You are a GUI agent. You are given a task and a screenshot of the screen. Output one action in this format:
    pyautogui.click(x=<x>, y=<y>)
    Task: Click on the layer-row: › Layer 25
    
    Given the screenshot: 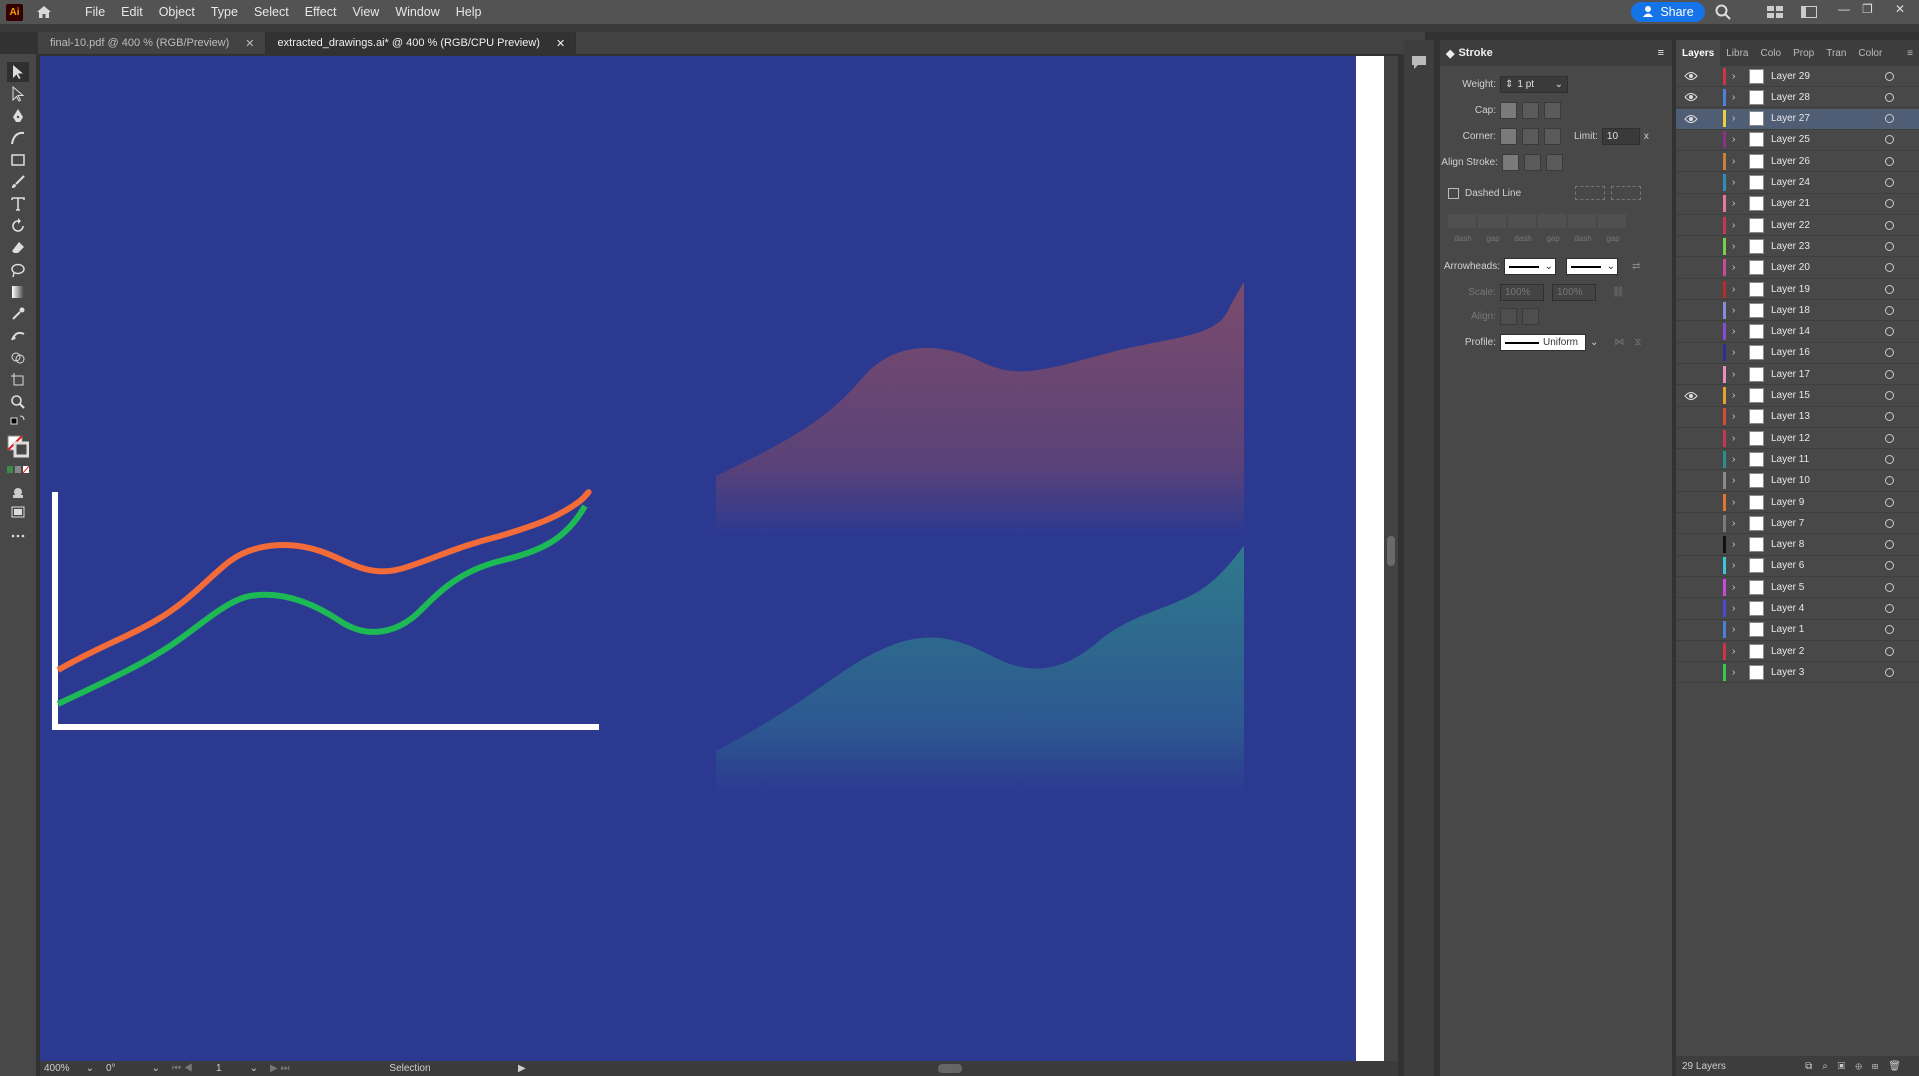 What is the action you would take?
    pyautogui.click(x=1797, y=140)
    